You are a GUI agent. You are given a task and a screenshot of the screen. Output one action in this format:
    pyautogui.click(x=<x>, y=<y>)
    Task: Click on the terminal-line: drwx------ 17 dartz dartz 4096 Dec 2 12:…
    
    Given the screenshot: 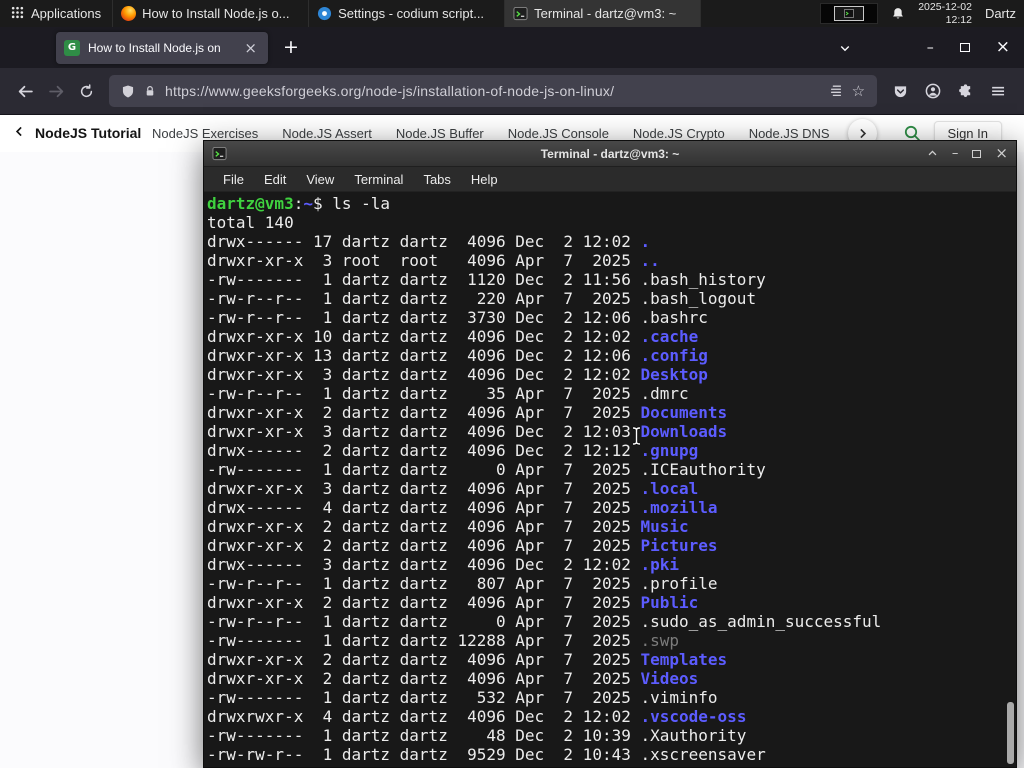 What is the action you would take?
    pyautogui.click(x=429, y=241)
    